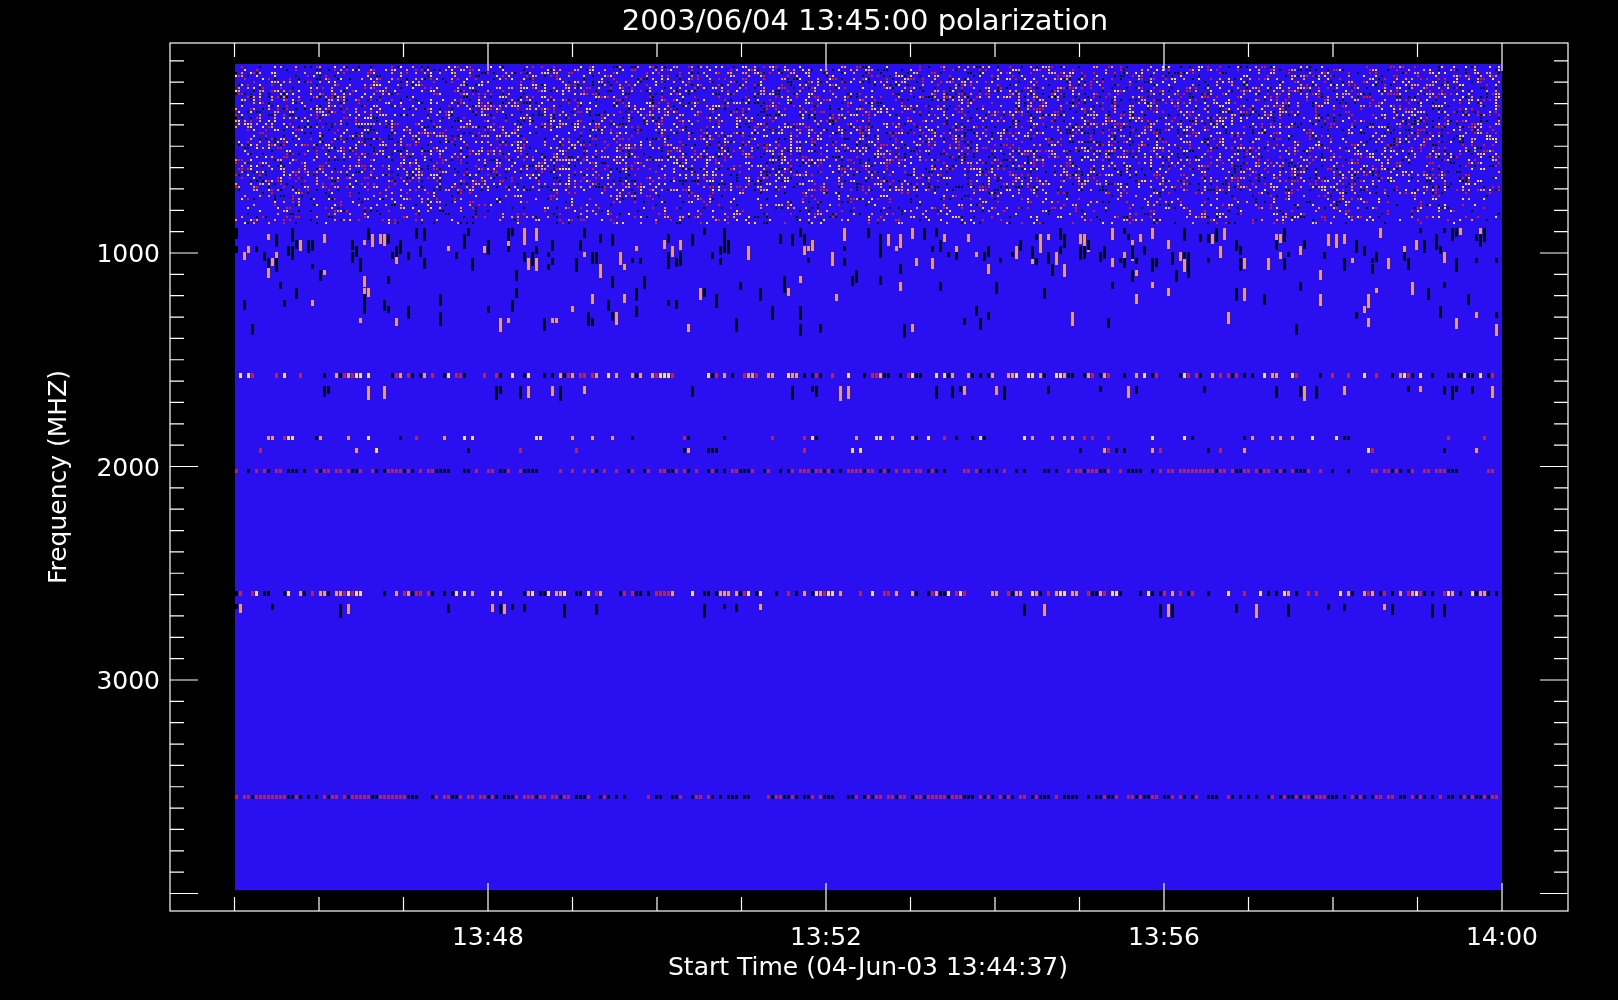  I want to click on x-tick-label: 13:56, so click(1164, 936).